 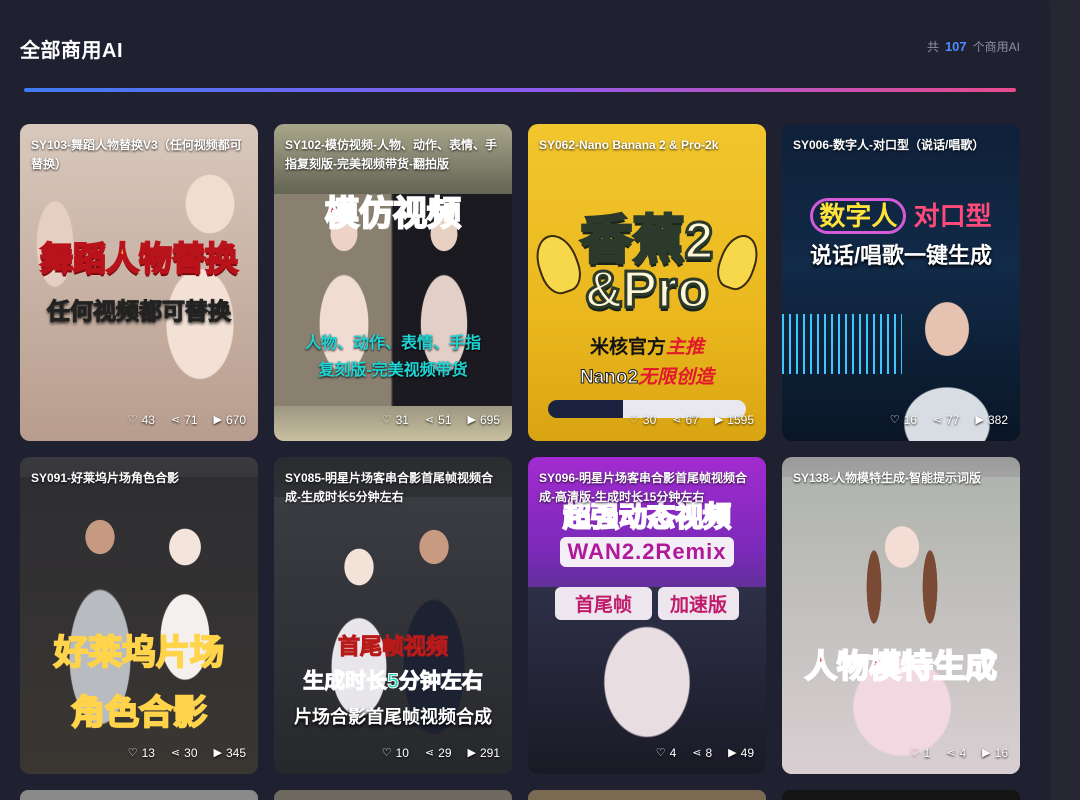 I want to click on like-count: ♡ 1, so click(x=920, y=753).